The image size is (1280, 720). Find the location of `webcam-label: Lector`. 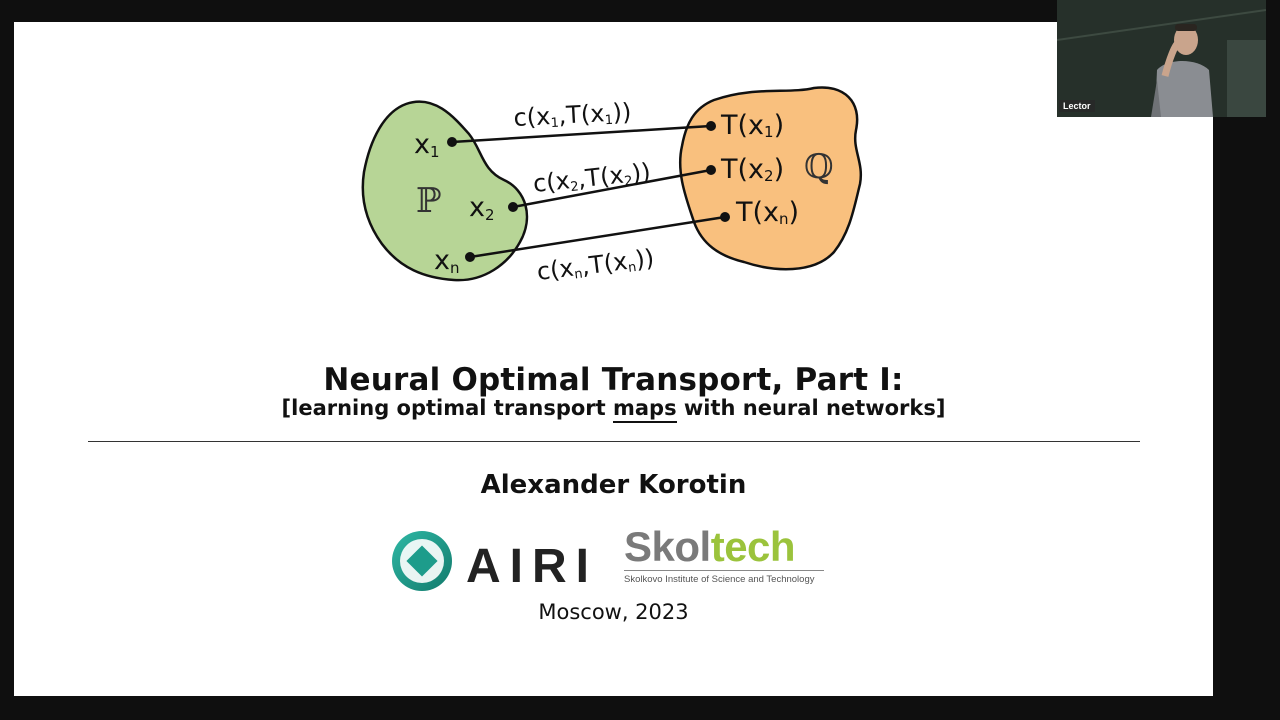

webcam-label: Lector is located at coordinates (1077, 106).